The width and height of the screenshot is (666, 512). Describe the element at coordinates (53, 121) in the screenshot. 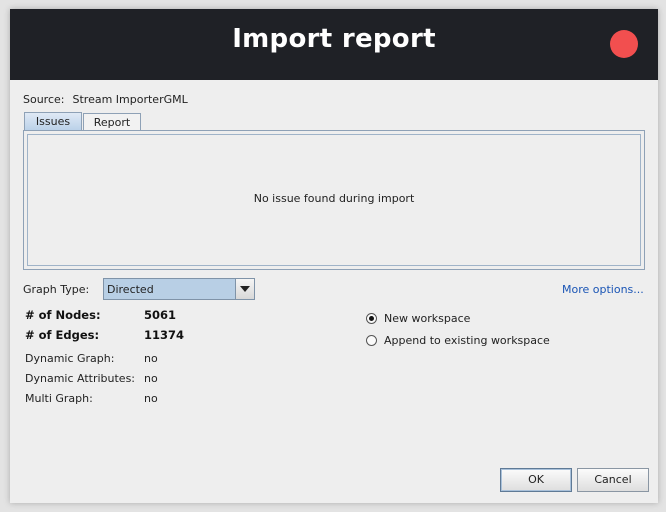

I see `tab-issues: Issues` at that location.